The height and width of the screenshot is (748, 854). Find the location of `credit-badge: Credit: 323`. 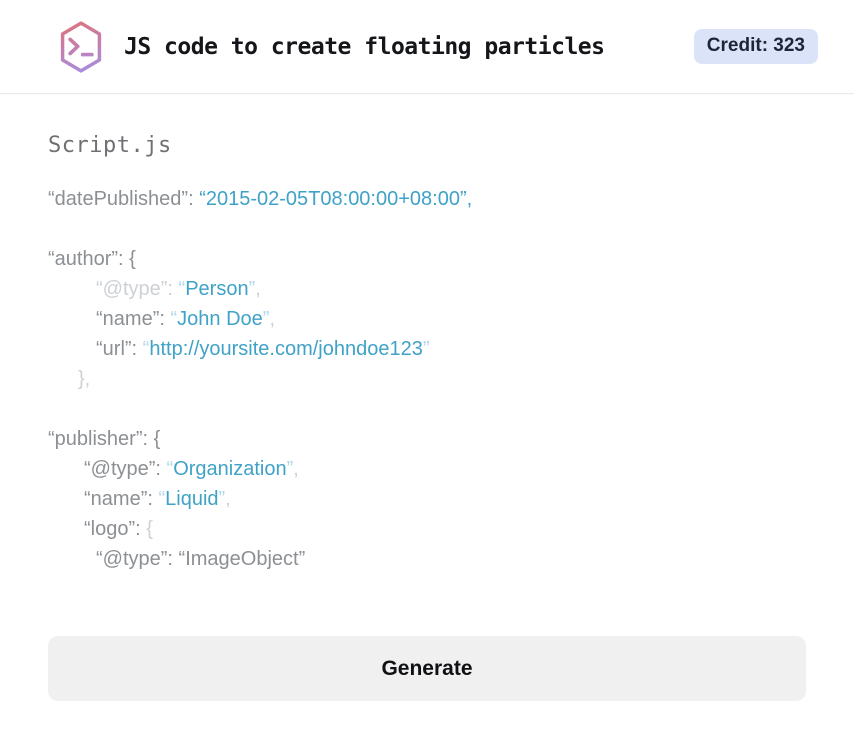

credit-badge: Credit: 323 is located at coordinates (755, 46).